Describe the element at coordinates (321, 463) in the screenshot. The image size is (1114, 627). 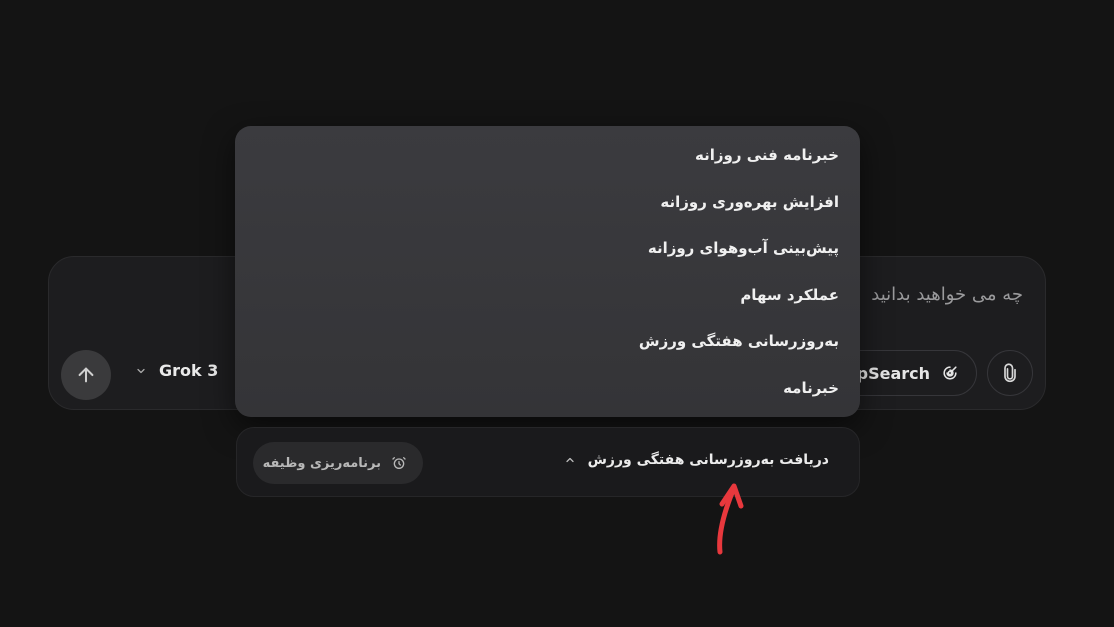
I see `schedule-task-label: برنامه‌ریزی وظیفه` at that location.